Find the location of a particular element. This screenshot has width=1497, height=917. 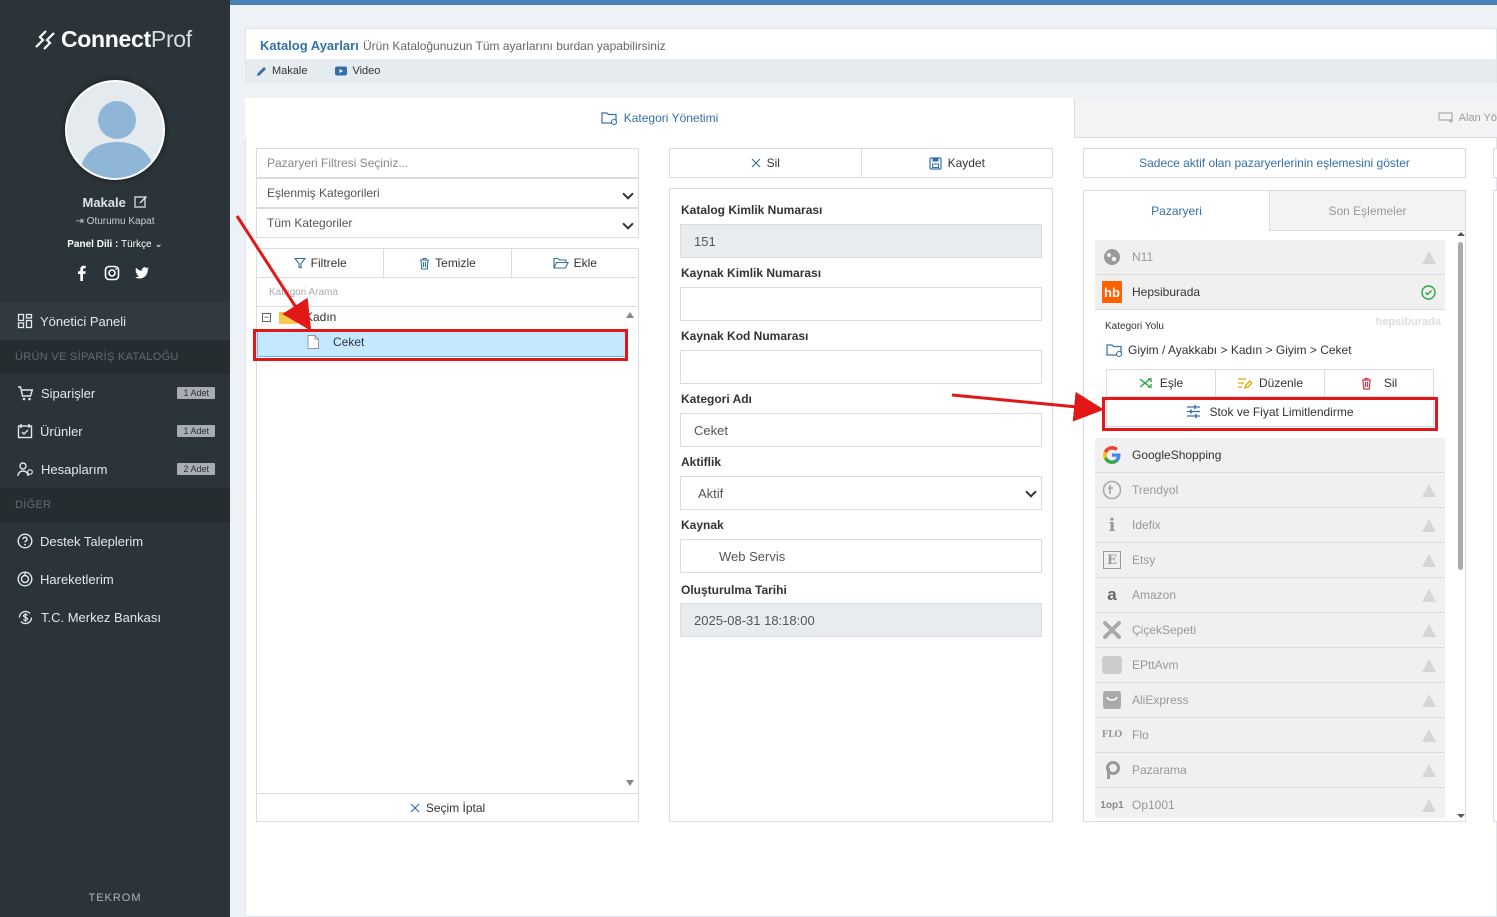

marketplace-scrollbar is located at coordinates (1460, 526).